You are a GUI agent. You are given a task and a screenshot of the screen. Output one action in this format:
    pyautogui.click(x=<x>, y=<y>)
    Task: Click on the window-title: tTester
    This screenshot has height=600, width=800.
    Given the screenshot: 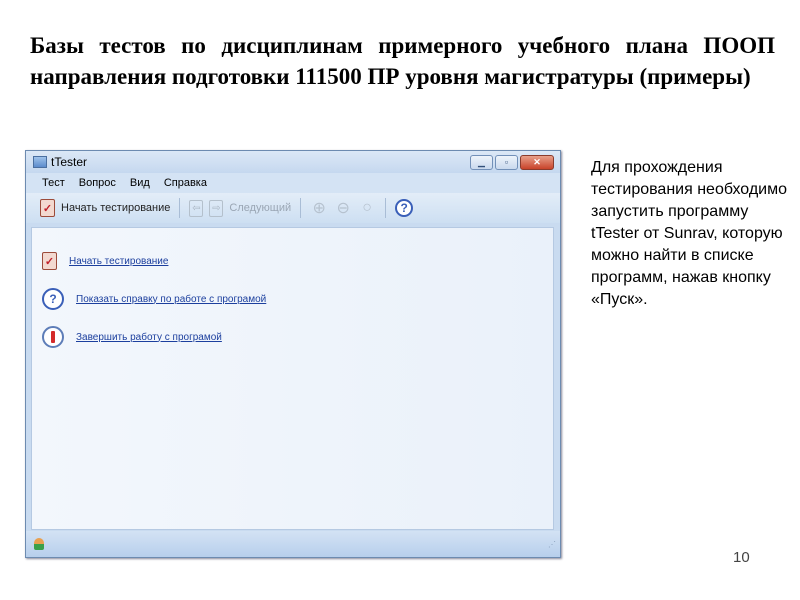 What is the action you would take?
    pyautogui.click(x=69, y=162)
    